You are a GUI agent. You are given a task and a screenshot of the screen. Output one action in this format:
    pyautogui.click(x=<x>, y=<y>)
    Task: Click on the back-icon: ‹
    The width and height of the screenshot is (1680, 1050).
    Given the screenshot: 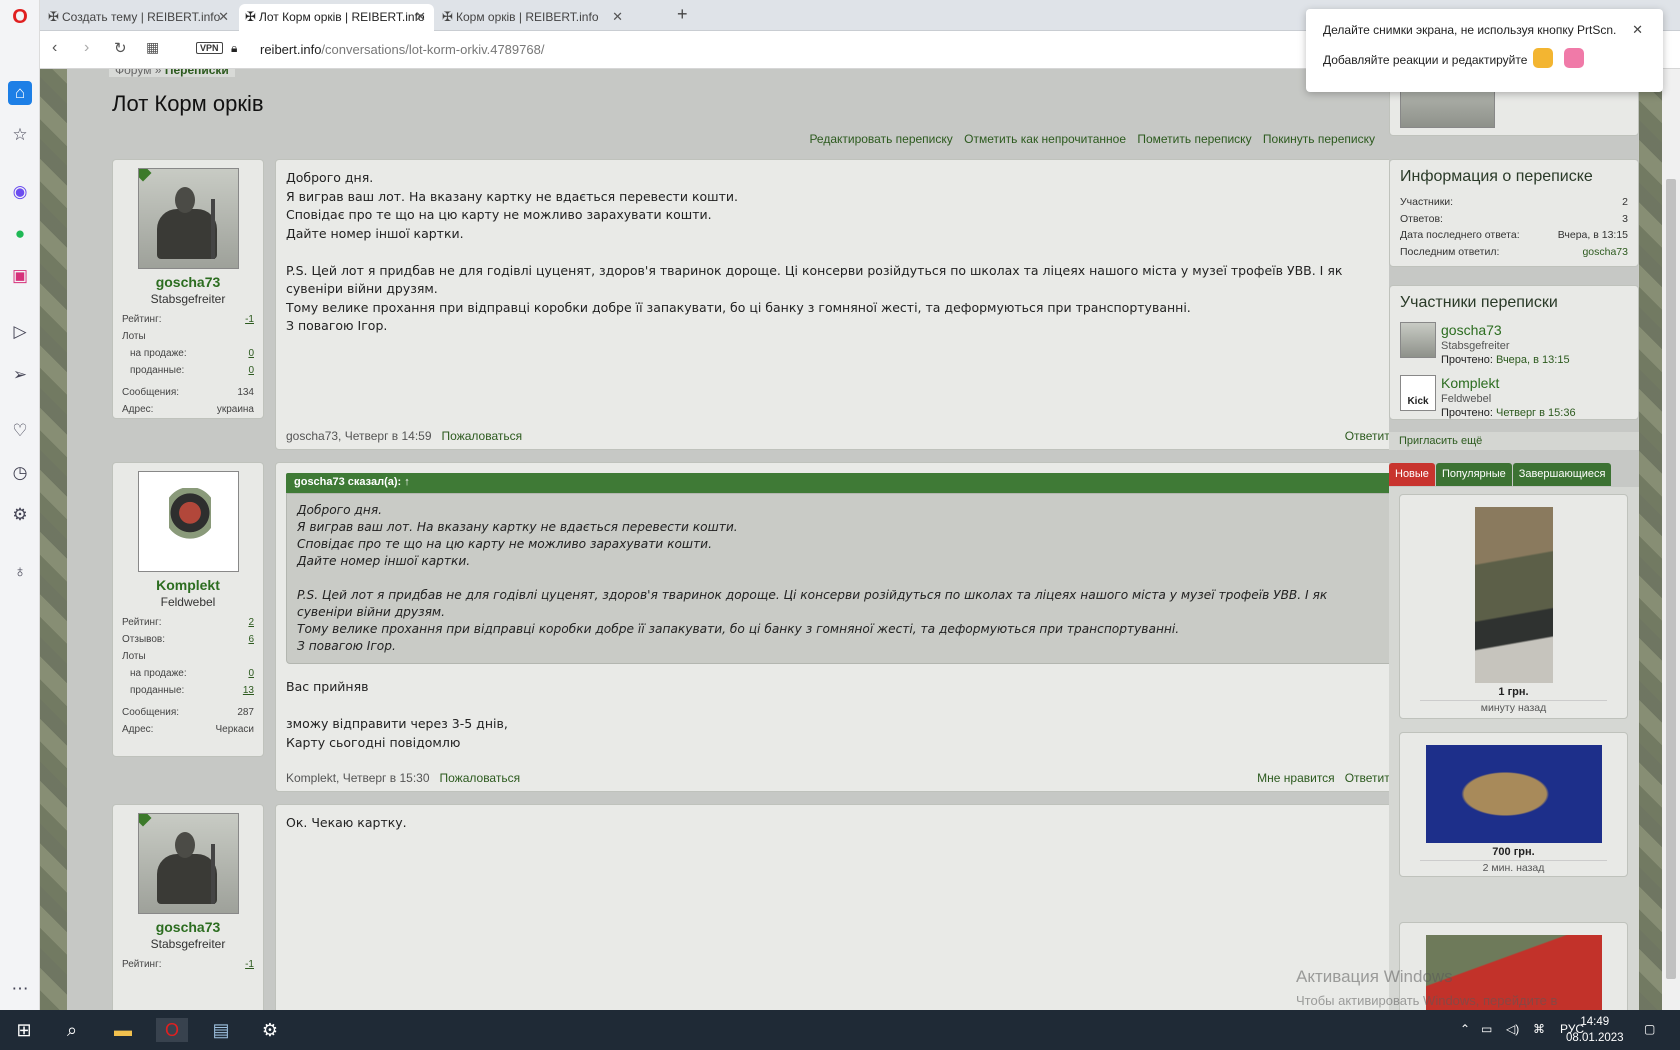 What is the action you would take?
    pyautogui.click(x=54, y=48)
    